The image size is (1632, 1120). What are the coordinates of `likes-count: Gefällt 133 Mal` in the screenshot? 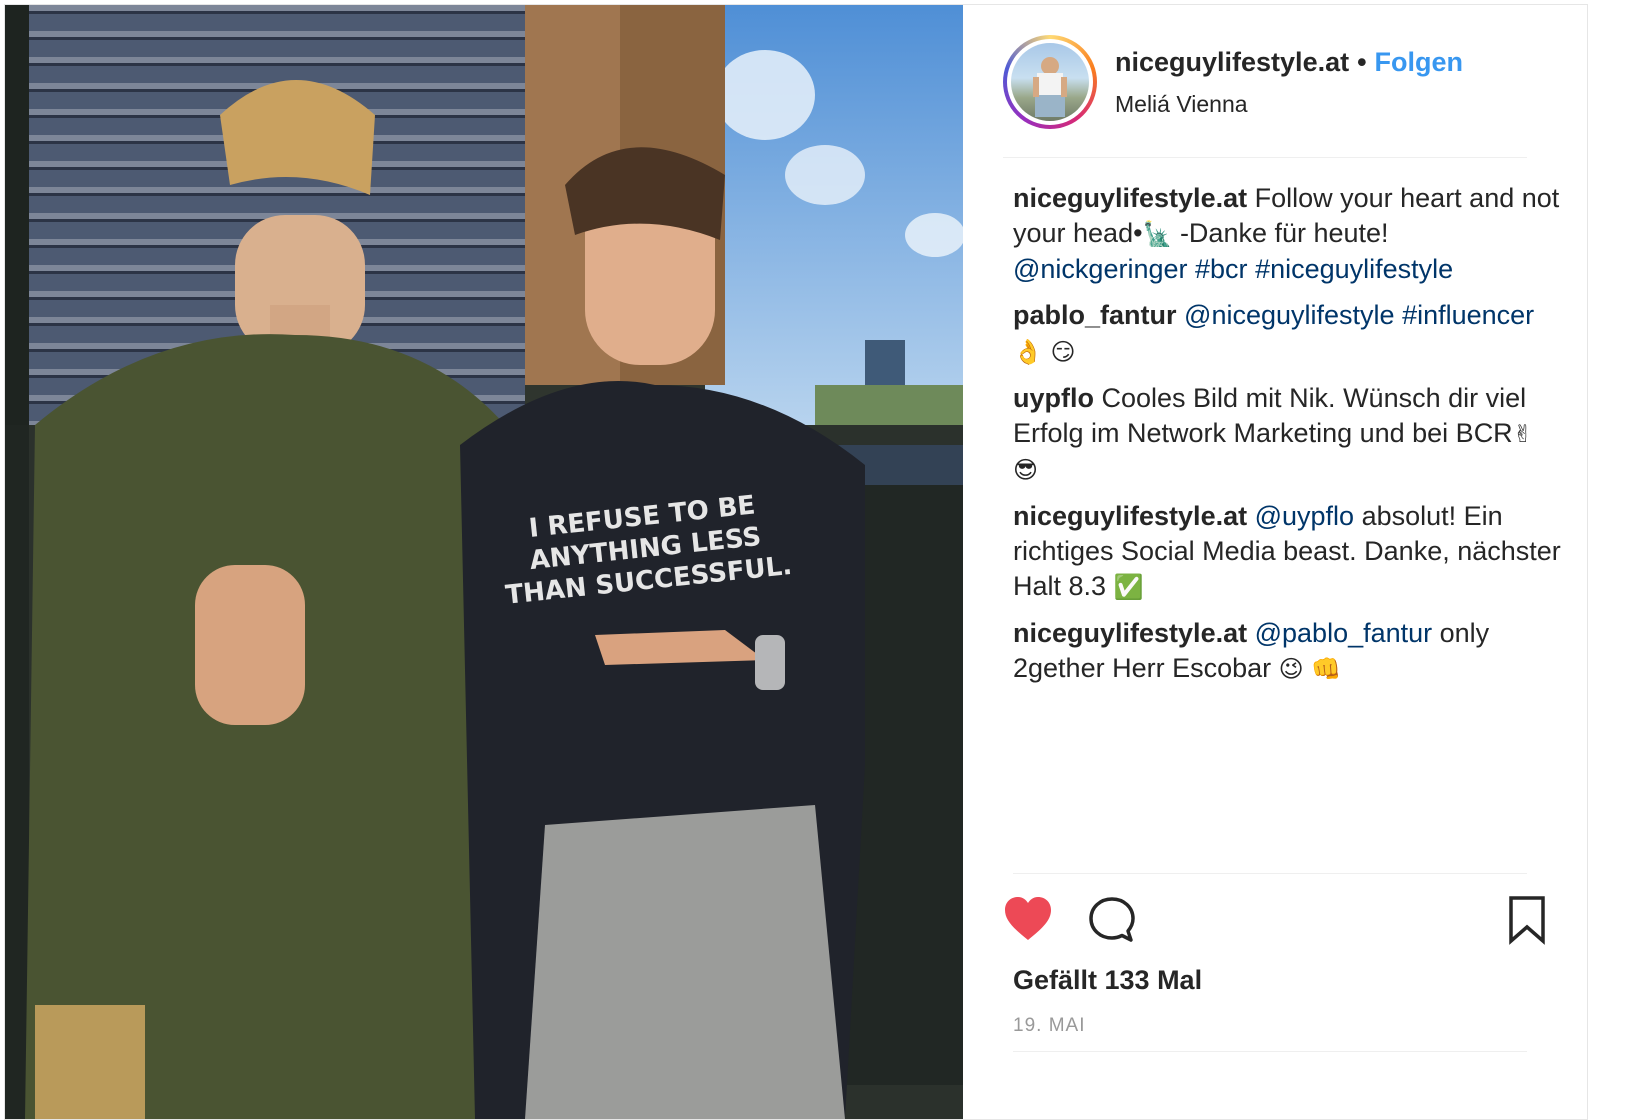 It's located at (1107, 980).